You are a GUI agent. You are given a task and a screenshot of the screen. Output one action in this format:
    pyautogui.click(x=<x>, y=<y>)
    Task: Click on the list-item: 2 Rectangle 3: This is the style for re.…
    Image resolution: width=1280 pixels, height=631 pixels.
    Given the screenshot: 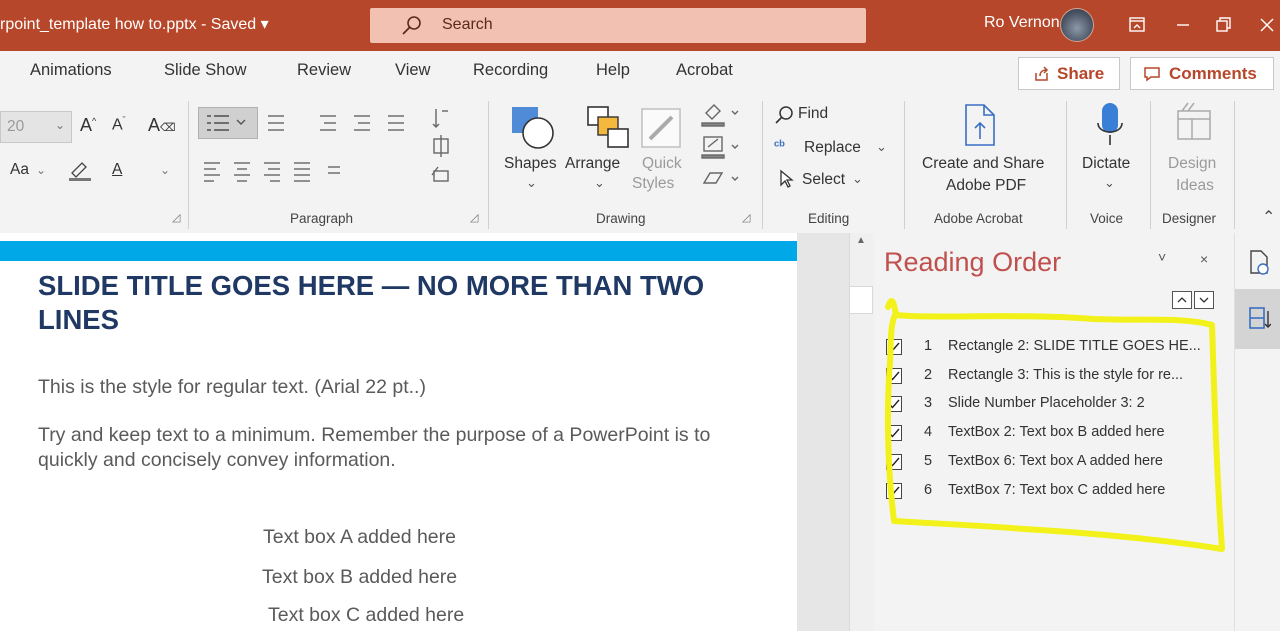 What is the action you would take?
    pyautogui.click(x=1054, y=378)
    